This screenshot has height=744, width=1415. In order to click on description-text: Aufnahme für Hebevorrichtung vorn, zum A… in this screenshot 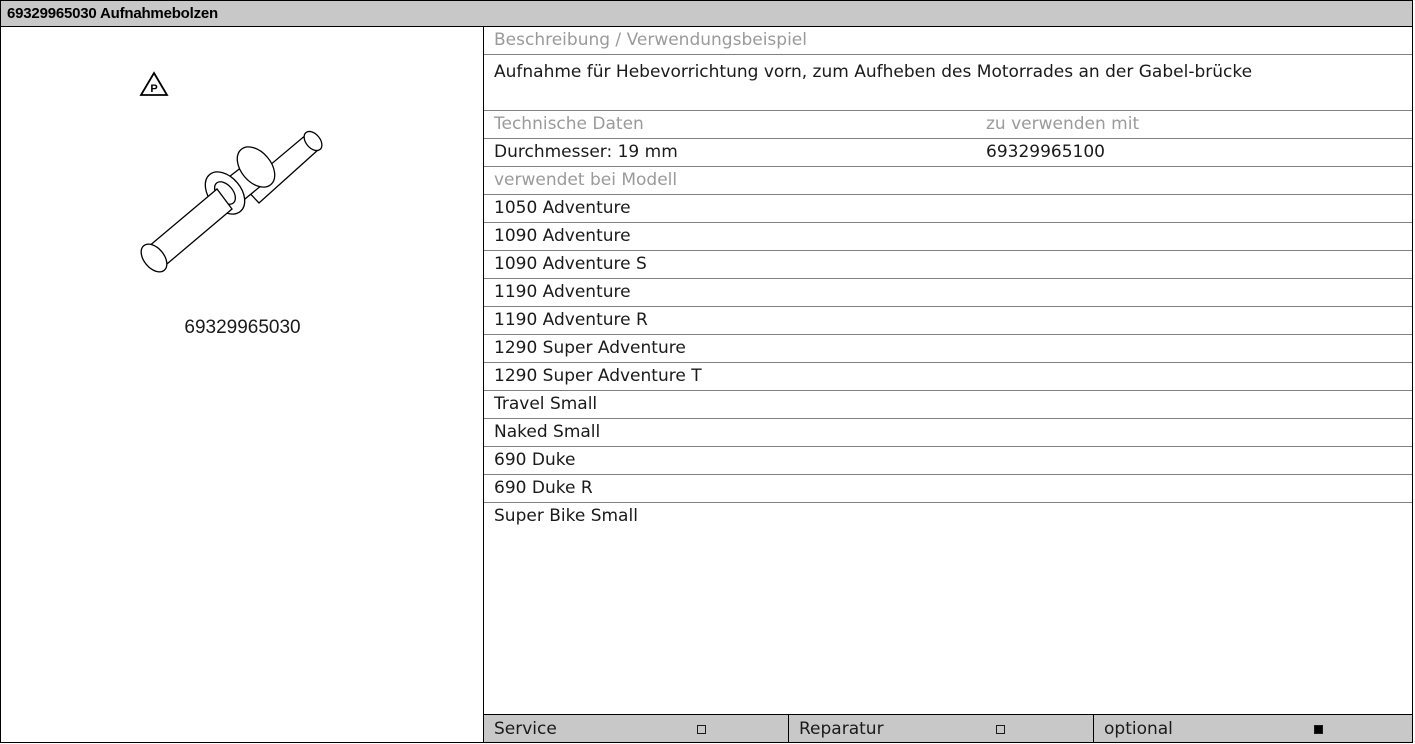, I will do `click(873, 72)`.